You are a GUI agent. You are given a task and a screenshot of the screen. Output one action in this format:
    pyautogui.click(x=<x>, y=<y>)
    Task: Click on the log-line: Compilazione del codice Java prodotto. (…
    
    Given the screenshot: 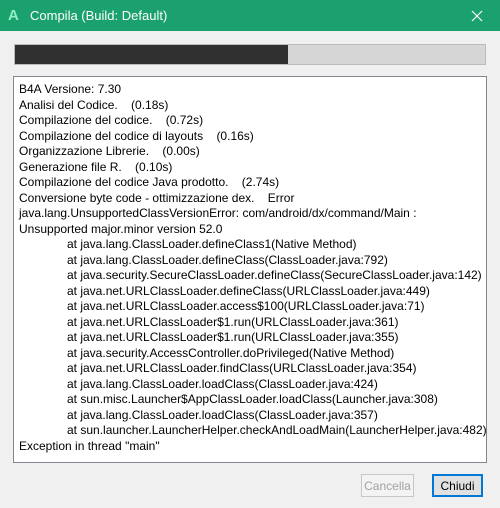 What is the action you would take?
    pyautogui.click(x=149, y=182)
    